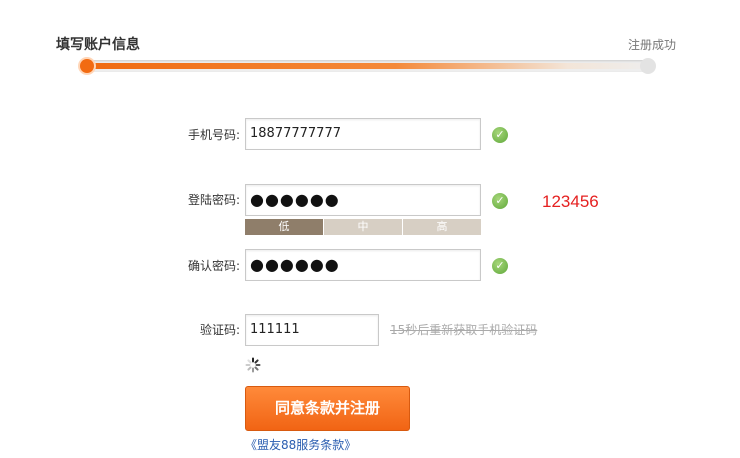 This screenshot has height=458, width=740. I want to click on strength-mid: 中, so click(362, 227).